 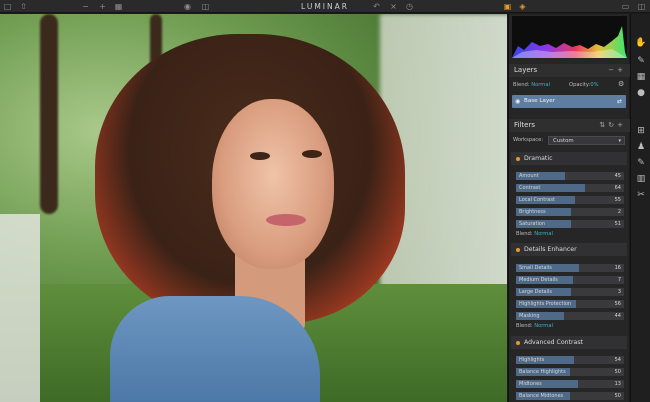 What do you see at coordinates (563, 141) in the screenshot?
I see `workspace-value: Custom` at bounding box center [563, 141].